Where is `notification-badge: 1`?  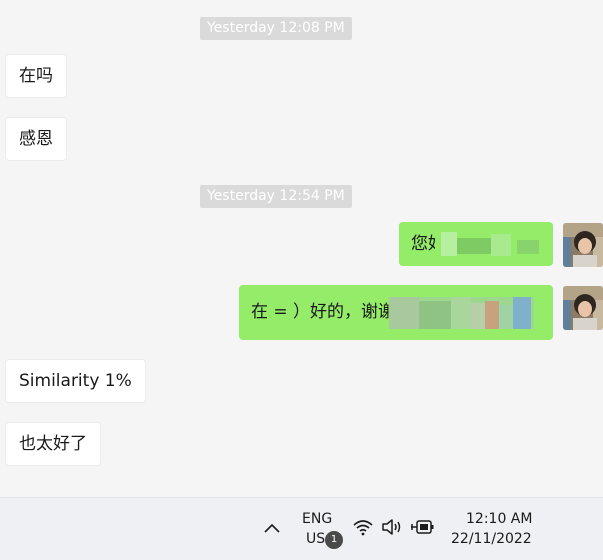 notification-badge: 1 is located at coordinates (334, 540).